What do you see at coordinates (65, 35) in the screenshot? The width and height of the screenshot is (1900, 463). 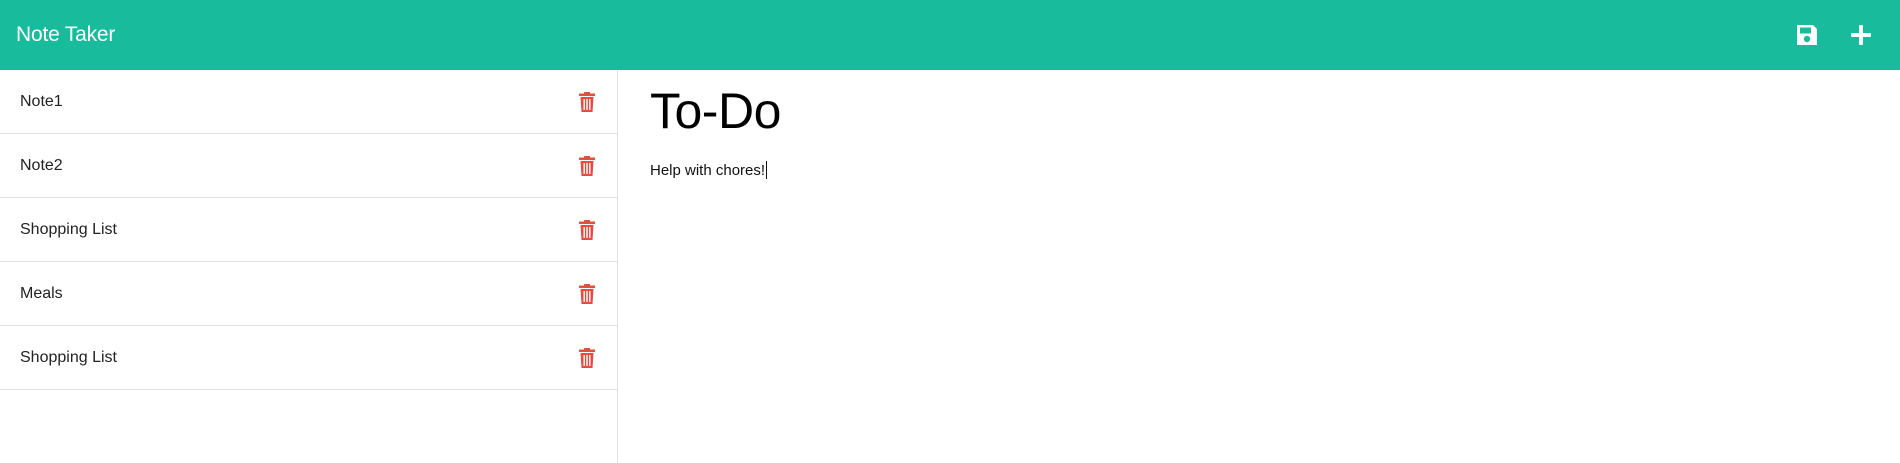 I see `app-title: Note Taker` at bounding box center [65, 35].